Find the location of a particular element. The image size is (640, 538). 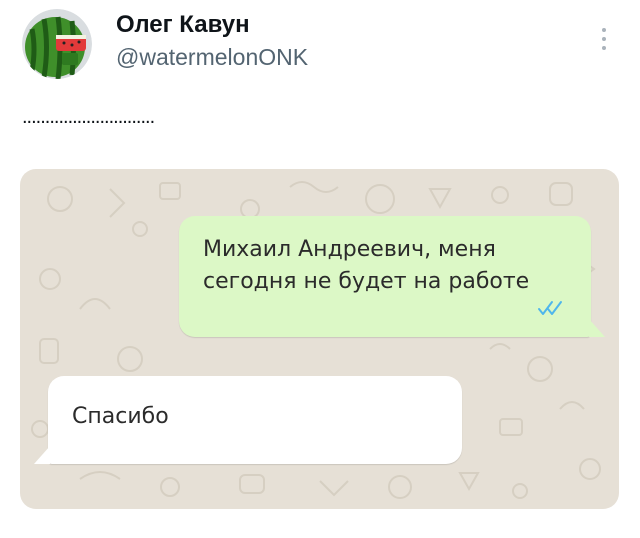

more-vertical-icon is located at coordinates (604, 39).